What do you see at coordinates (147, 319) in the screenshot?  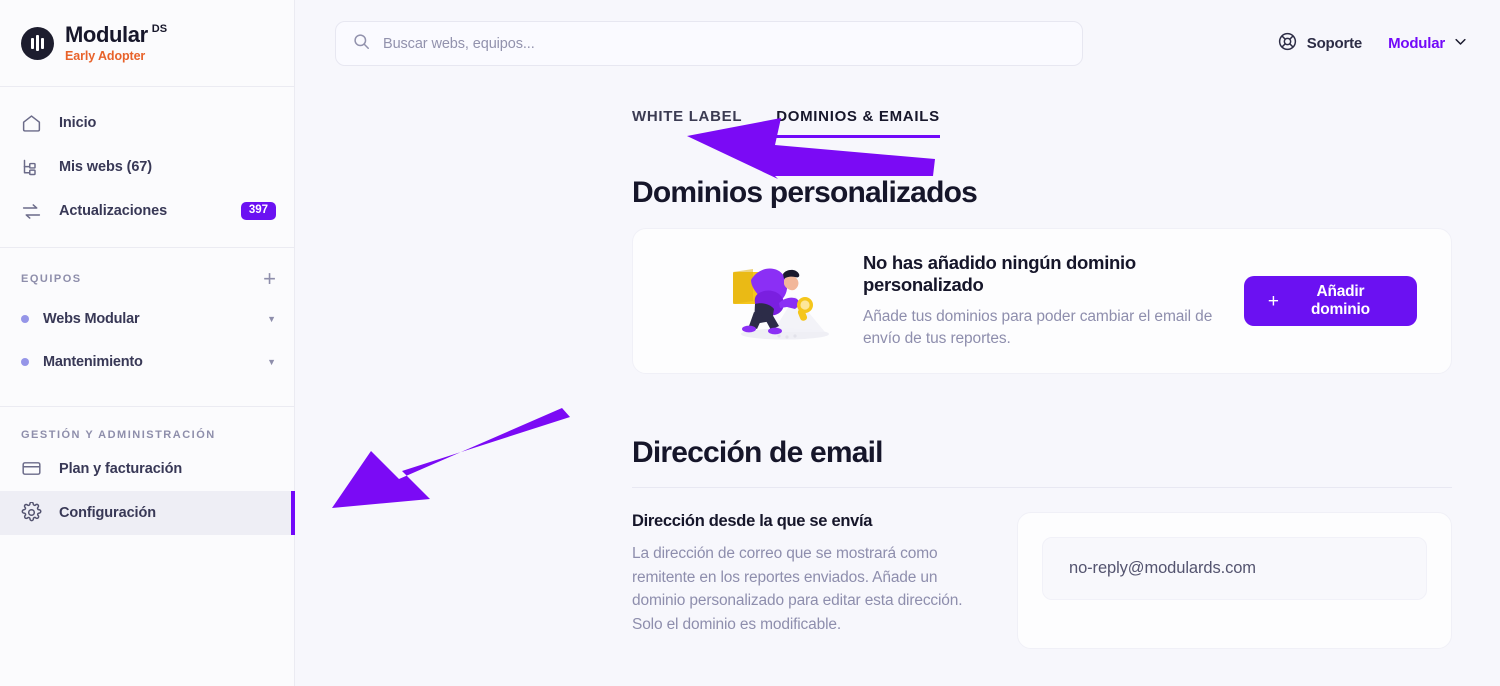 I see `sidebar-team-webs-modular: Webs Modular ▼` at bounding box center [147, 319].